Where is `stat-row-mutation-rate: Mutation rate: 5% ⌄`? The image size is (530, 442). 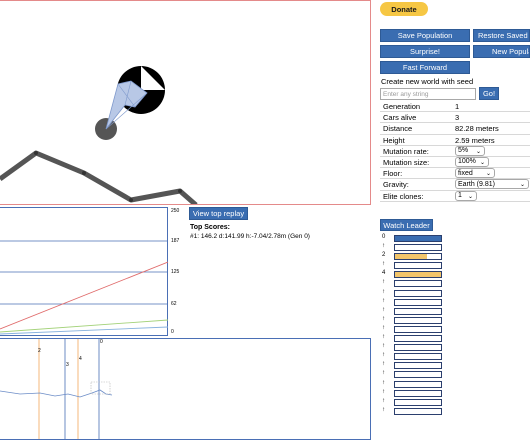 stat-row-mutation-rate: Mutation rate: 5% ⌄ is located at coordinates (455, 151).